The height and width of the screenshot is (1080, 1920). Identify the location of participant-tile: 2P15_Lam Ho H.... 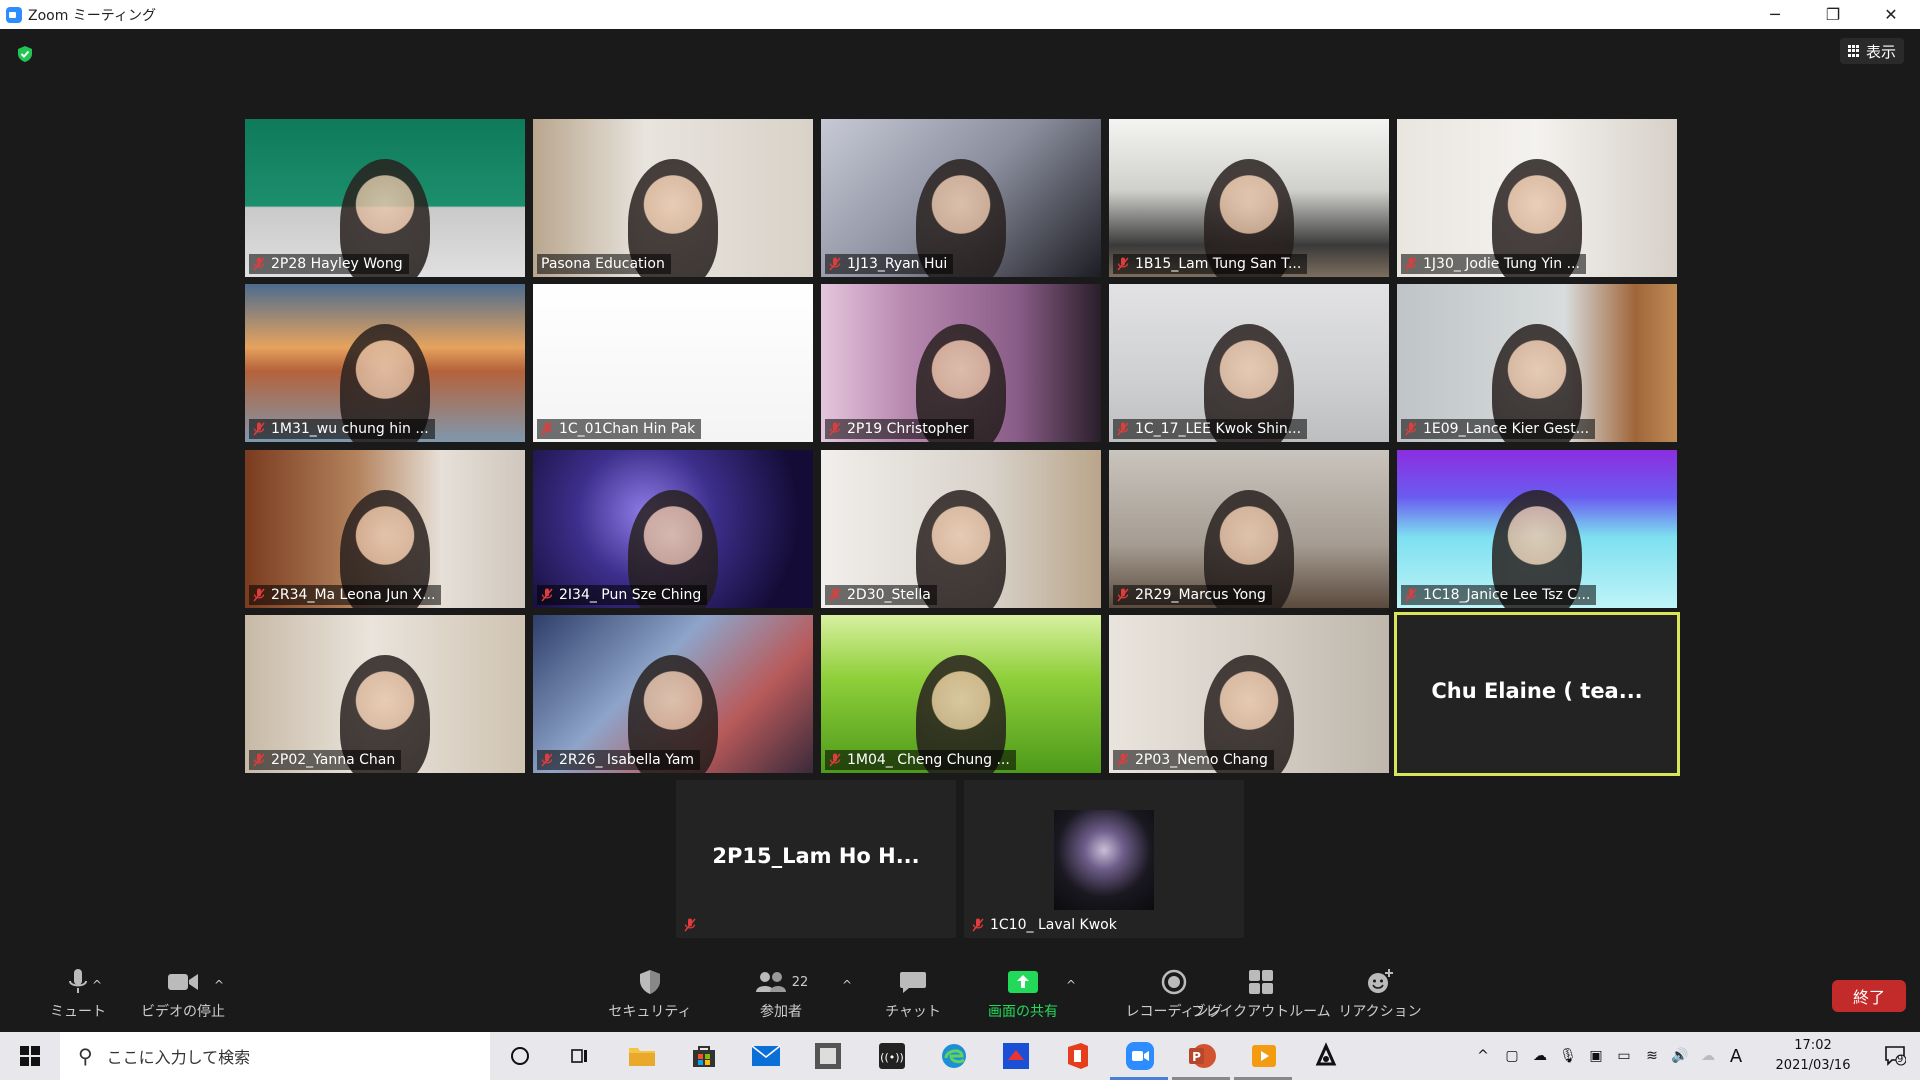
(816, 859).